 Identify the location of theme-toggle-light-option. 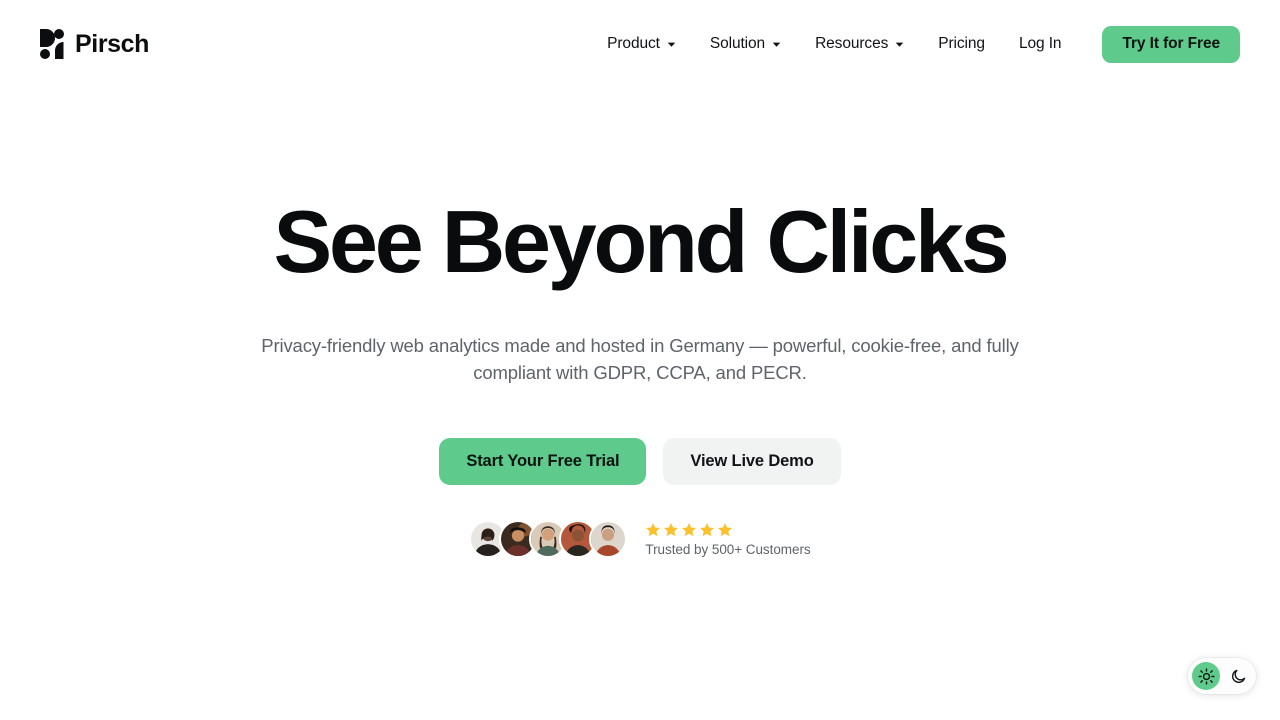
(1206, 676).